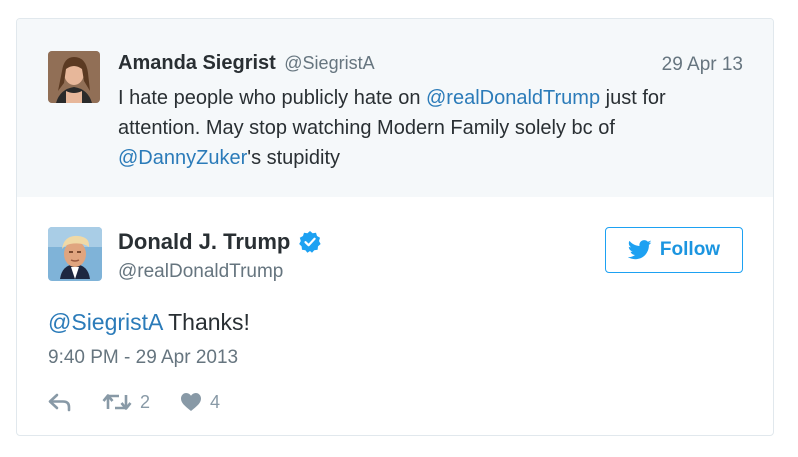 This screenshot has height=457, width=798. What do you see at coordinates (293, 158) in the screenshot?
I see `parent-text-segment: 's stupidity` at bounding box center [293, 158].